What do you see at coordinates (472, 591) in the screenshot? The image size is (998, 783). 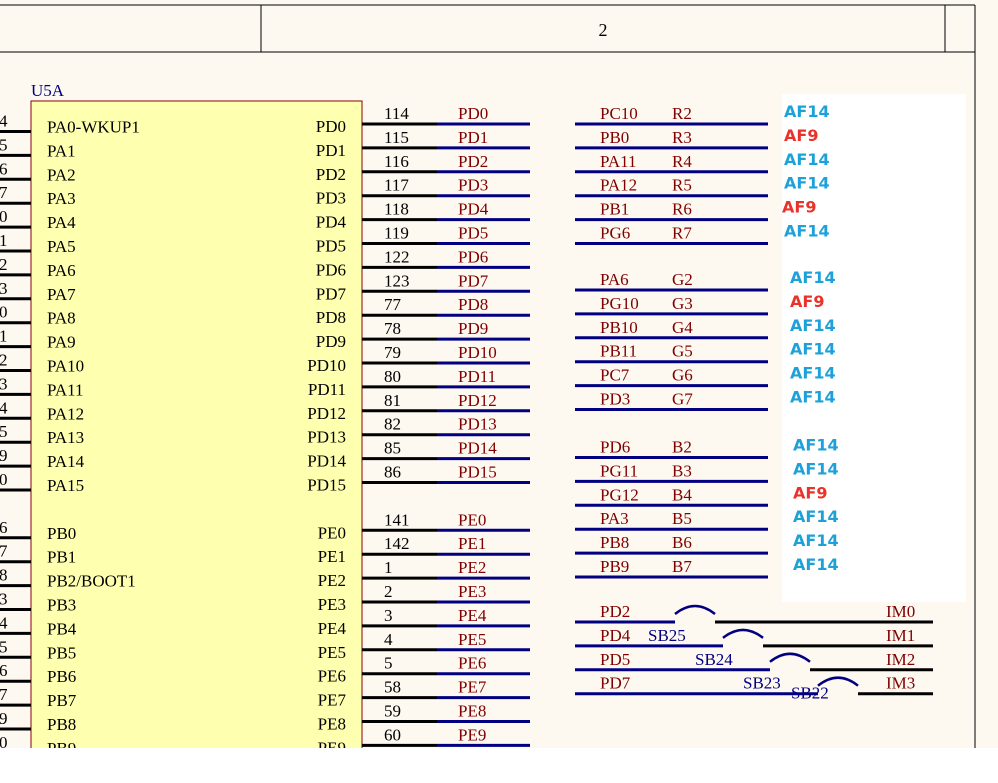 I see `net-label: PE3` at bounding box center [472, 591].